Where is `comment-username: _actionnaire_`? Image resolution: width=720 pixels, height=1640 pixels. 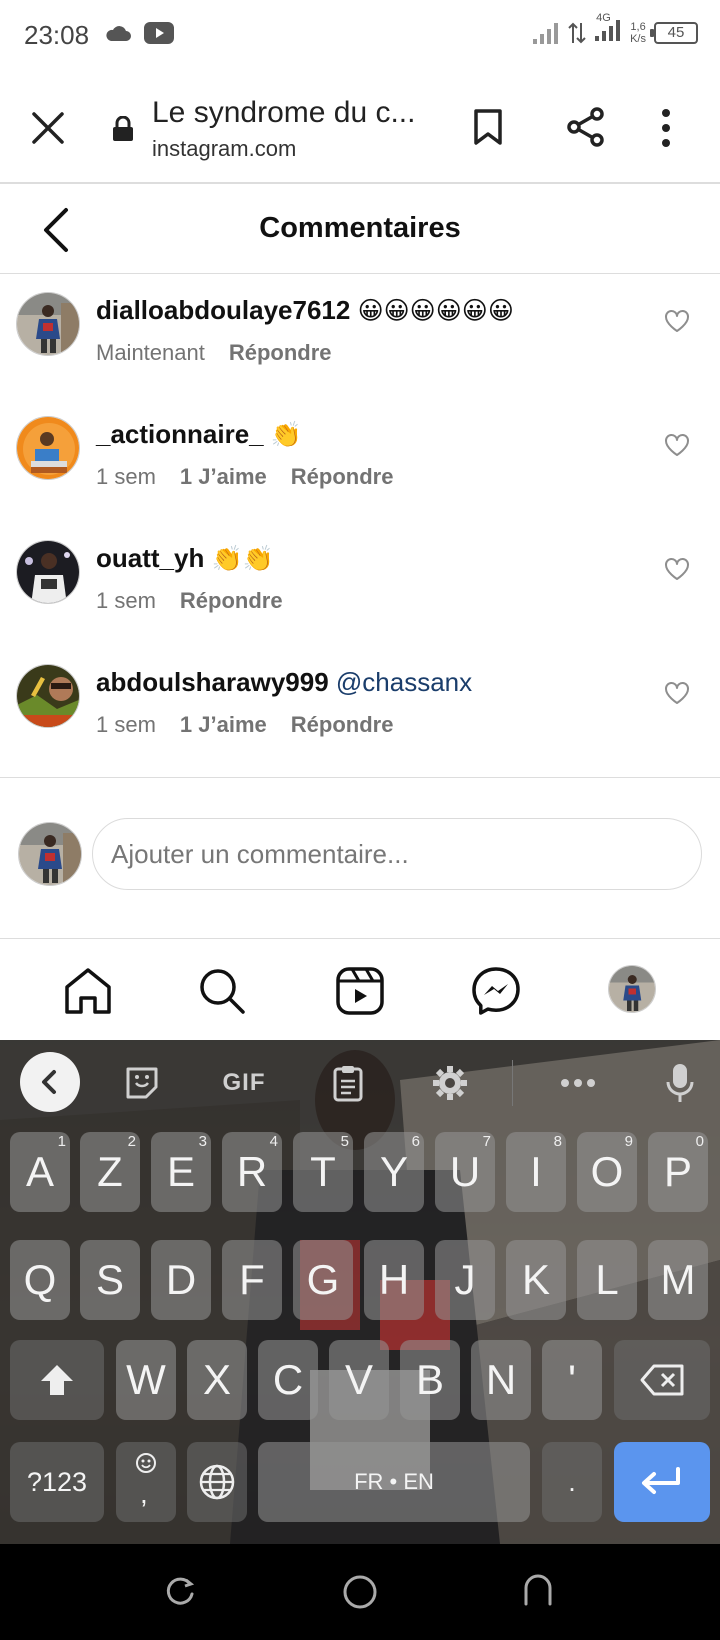
comment-username: _actionnaire_ is located at coordinates (180, 434).